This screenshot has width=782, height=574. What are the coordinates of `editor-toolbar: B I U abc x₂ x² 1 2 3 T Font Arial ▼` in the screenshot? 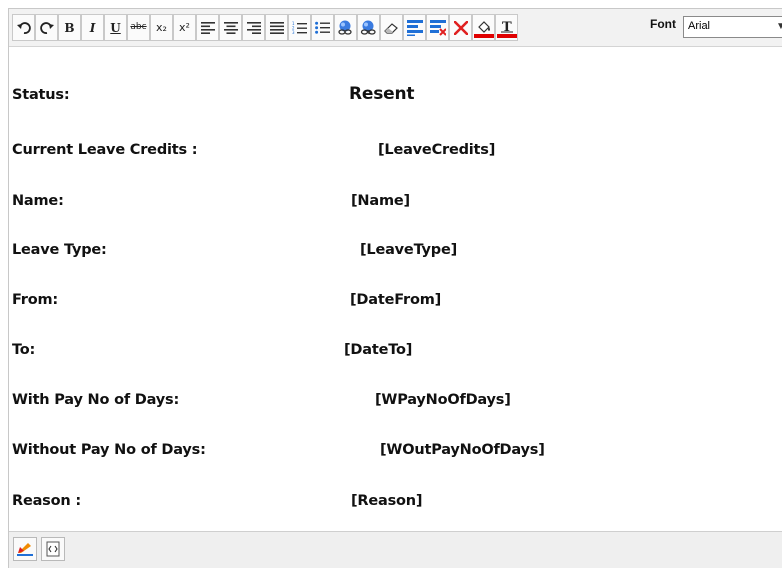 It's located at (395, 28).